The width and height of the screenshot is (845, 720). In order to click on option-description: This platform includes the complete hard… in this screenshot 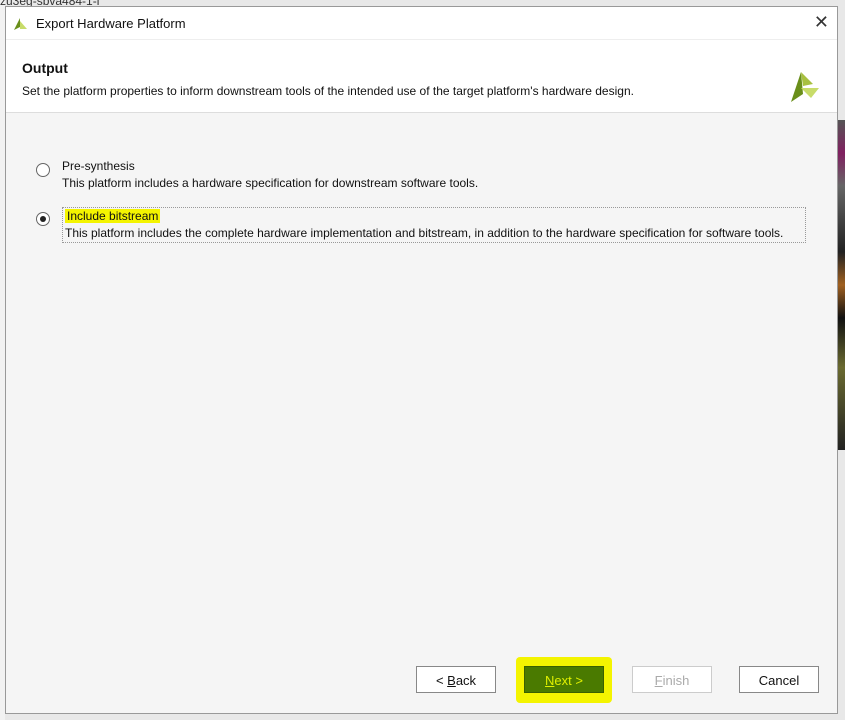, I will do `click(424, 233)`.